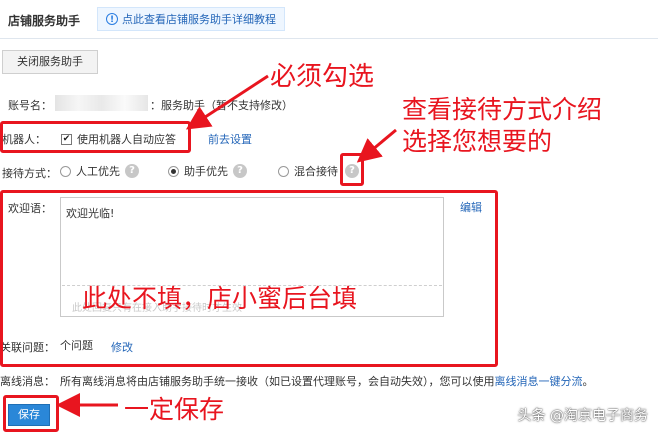  Describe the element at coordinates (376, 145) in the screenshot. I see `arrow-to-help` at that location.